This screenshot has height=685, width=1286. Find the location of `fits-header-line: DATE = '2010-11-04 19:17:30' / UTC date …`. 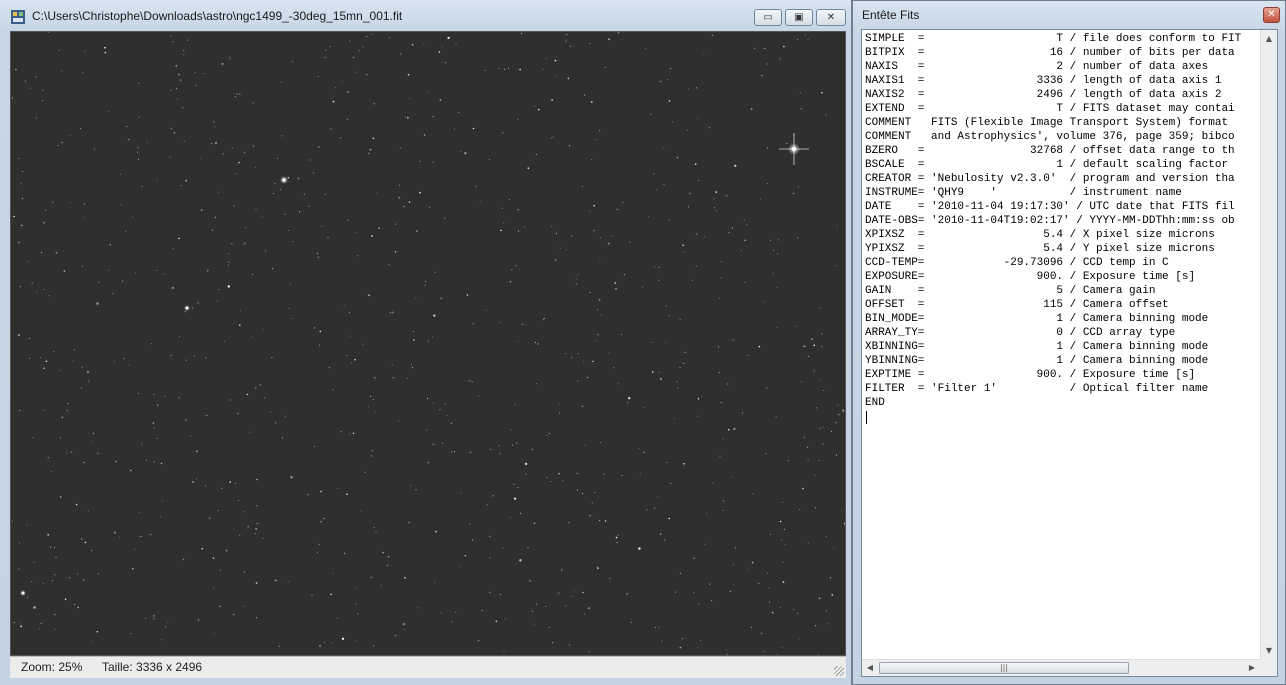

fits-header-line: DATE = '2010-11-04 19:17:30' / UTC date … is located at coordinates (1050, 207).